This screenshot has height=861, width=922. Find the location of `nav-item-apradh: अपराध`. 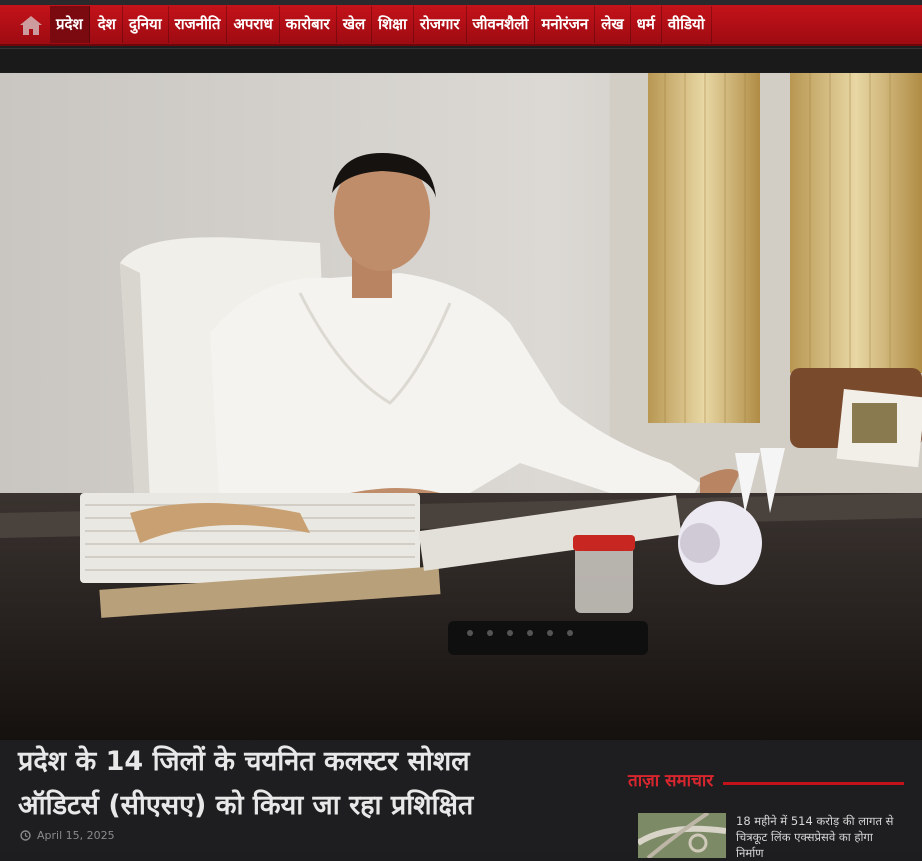

nav-item-apradh: अपराध is located at coordinates (253, 24).